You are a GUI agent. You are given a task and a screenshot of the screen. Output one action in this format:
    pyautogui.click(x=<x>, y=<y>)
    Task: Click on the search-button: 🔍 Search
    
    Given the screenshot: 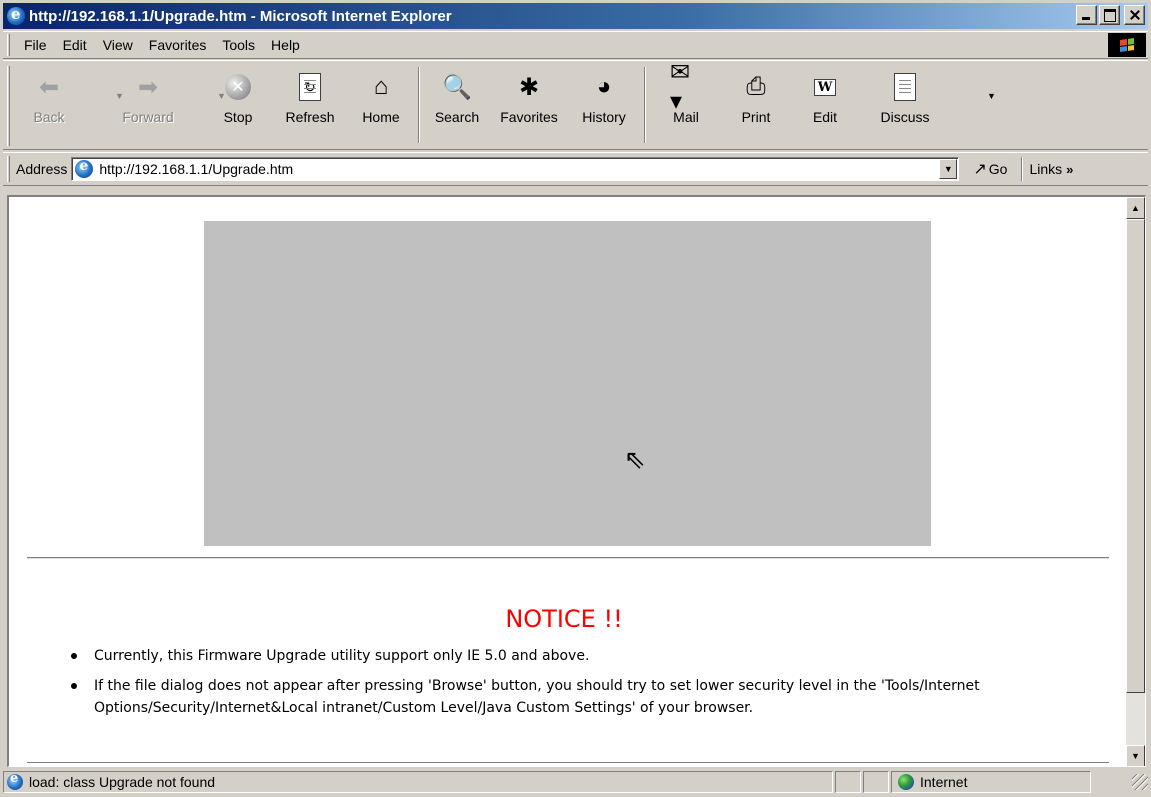 What is the action you would take?
    pyautogui.click(x=457, y=93)
    